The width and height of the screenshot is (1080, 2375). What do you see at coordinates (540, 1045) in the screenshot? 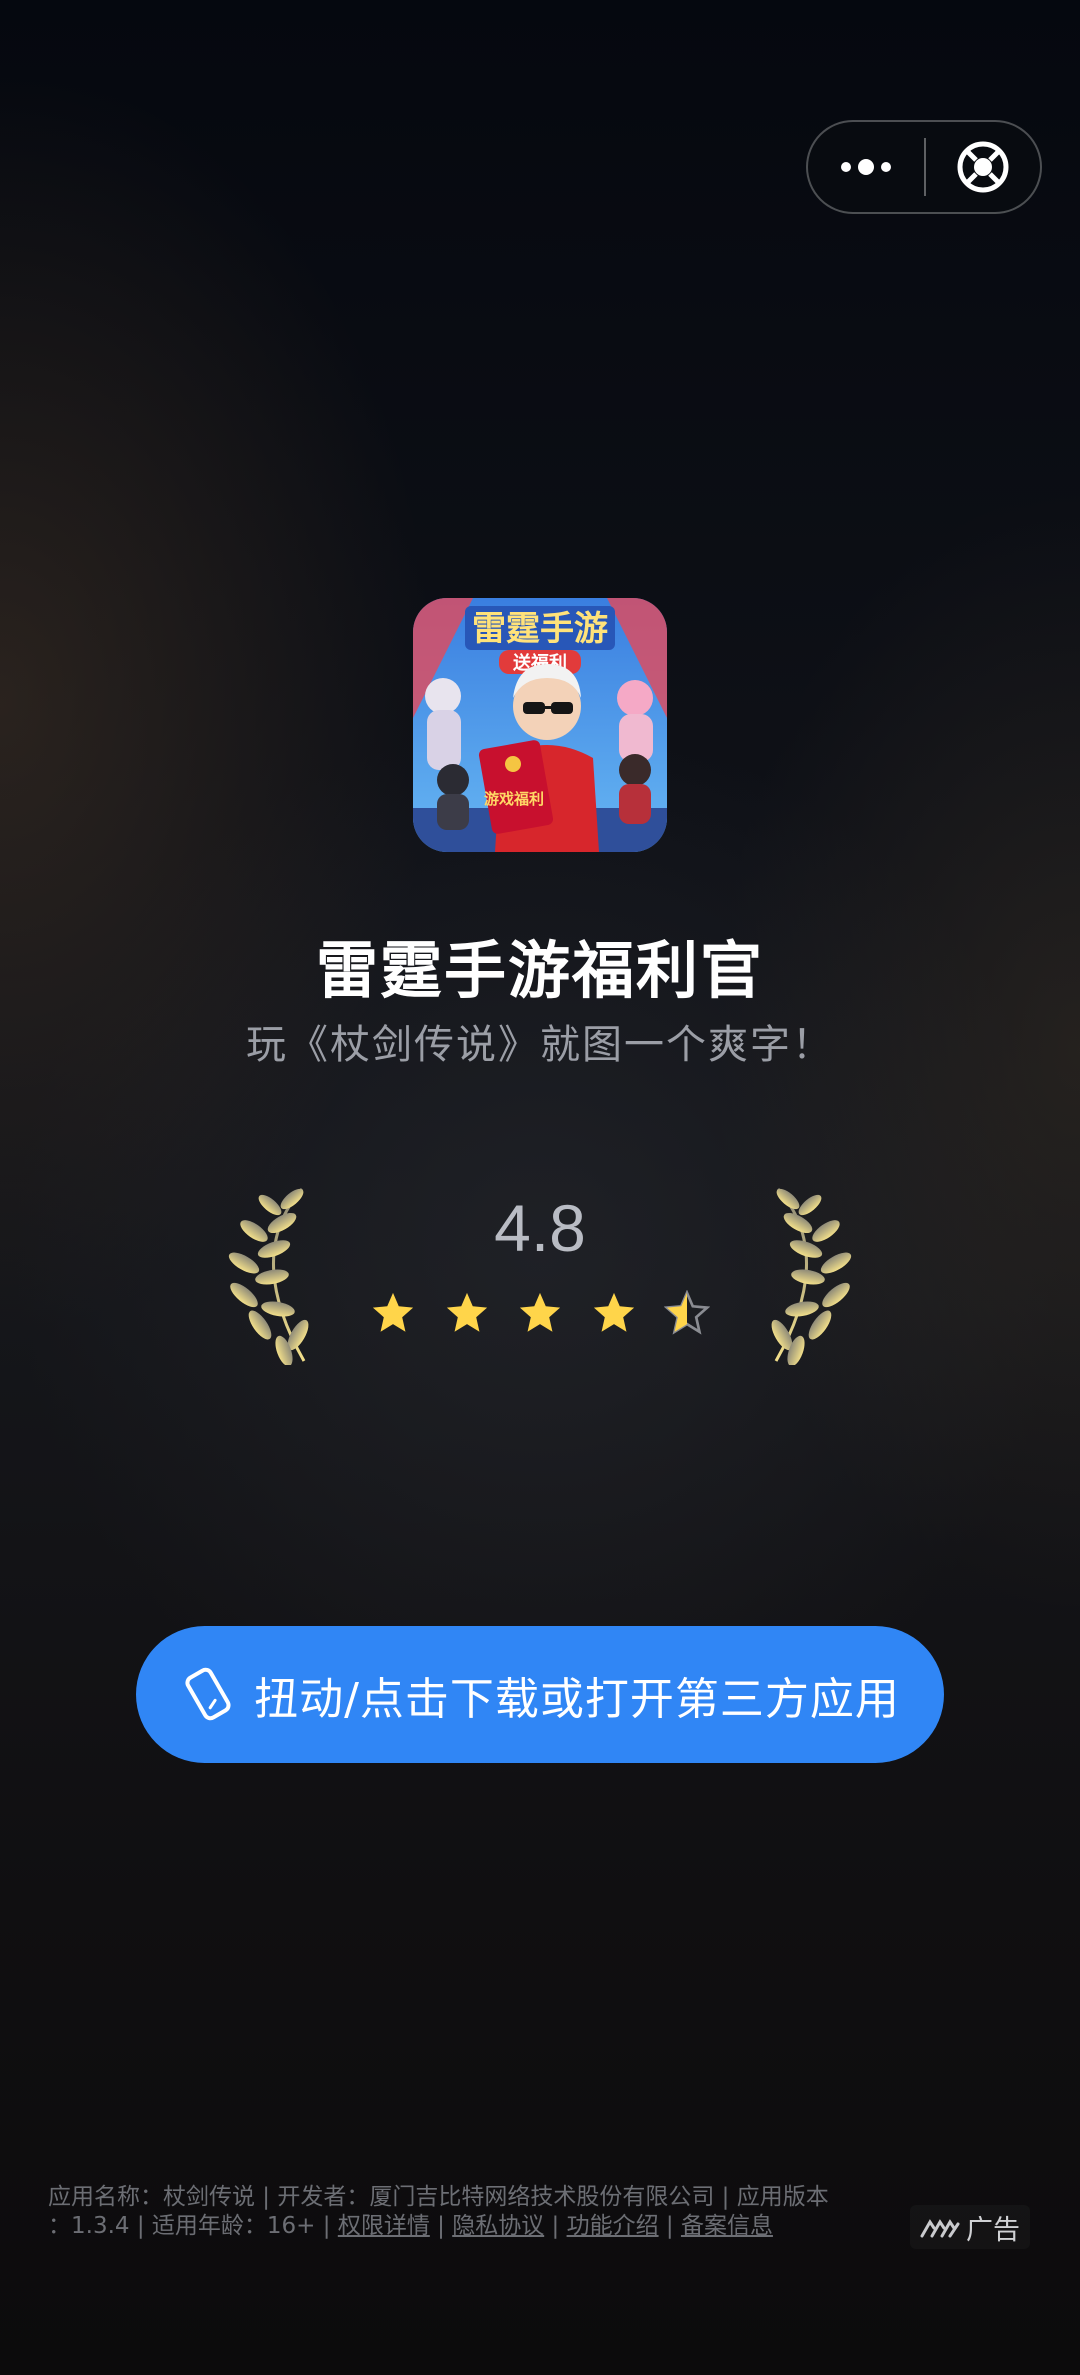
I see `app-slogan: 玩《杖剑传说》就图一个爽字！` at bounding box center [540, 1045].